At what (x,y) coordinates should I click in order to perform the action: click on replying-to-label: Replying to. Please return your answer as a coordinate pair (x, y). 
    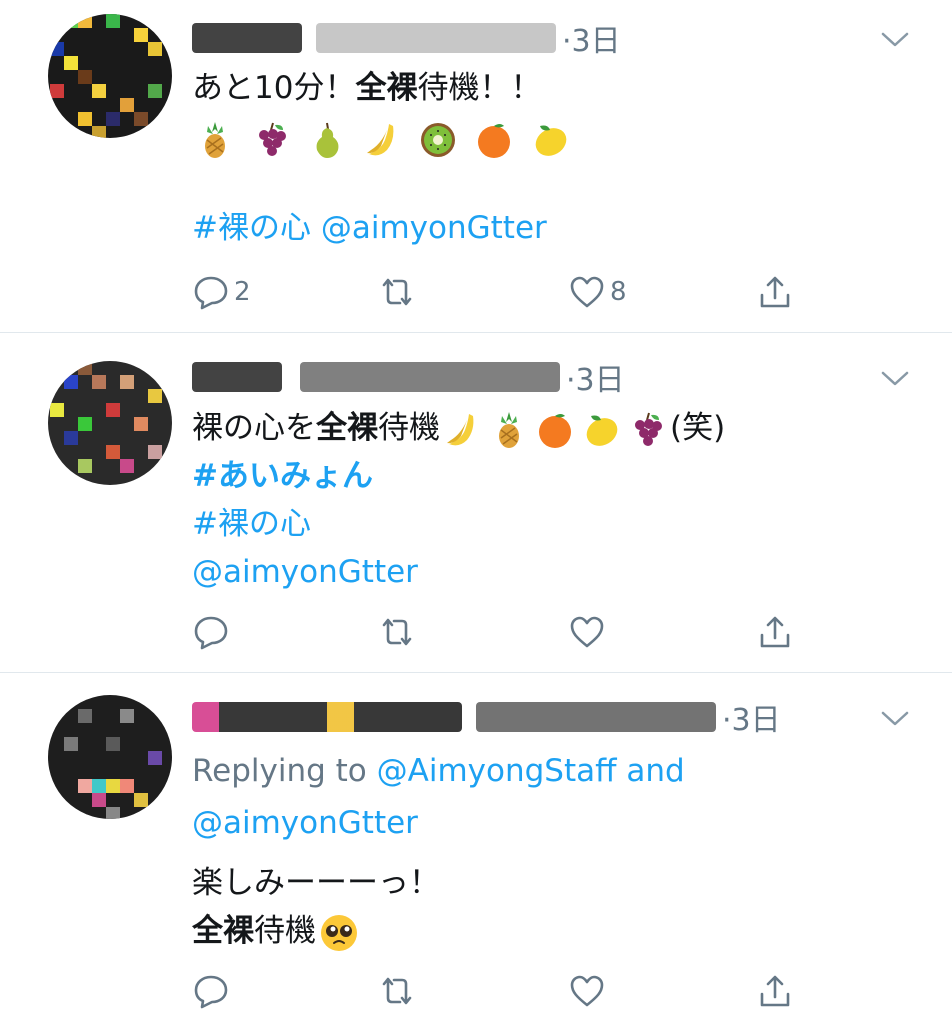
    Looking at the image, I should click on (284, 771).